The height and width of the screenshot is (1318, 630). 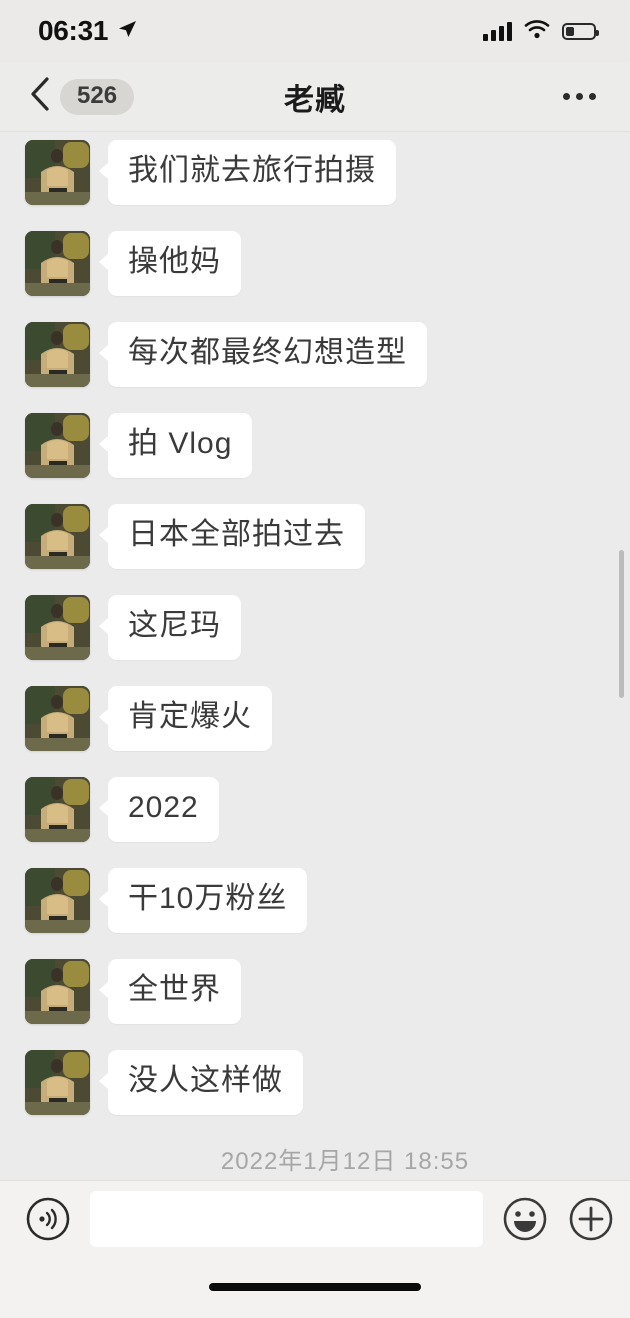 I want to click on bubble-wrap: 拍 Vlog, so click(x=175, y=445).